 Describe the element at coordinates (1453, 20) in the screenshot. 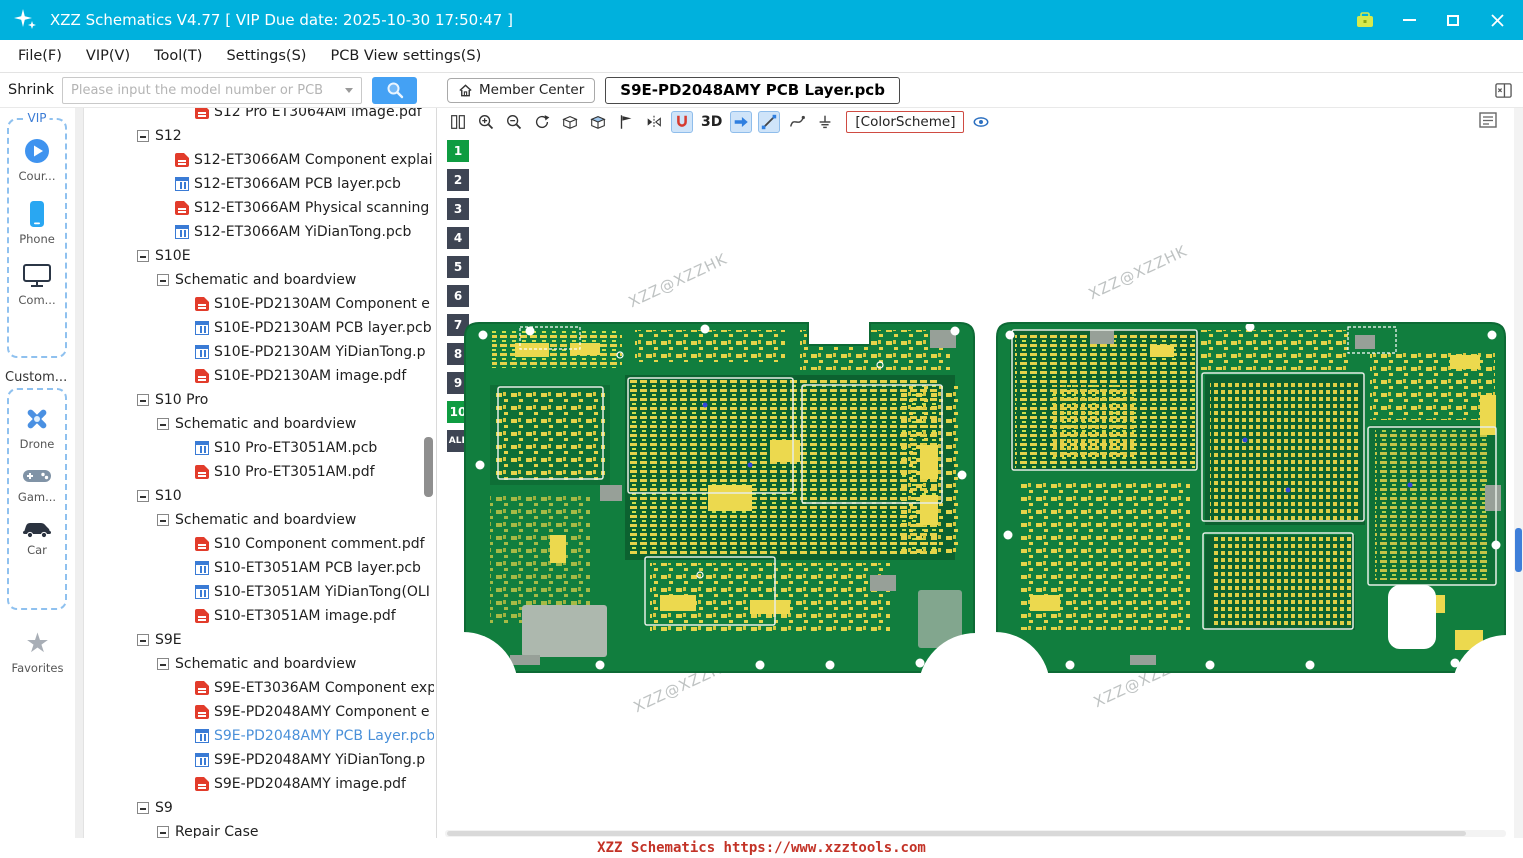

I see `maximize-button` at that location.